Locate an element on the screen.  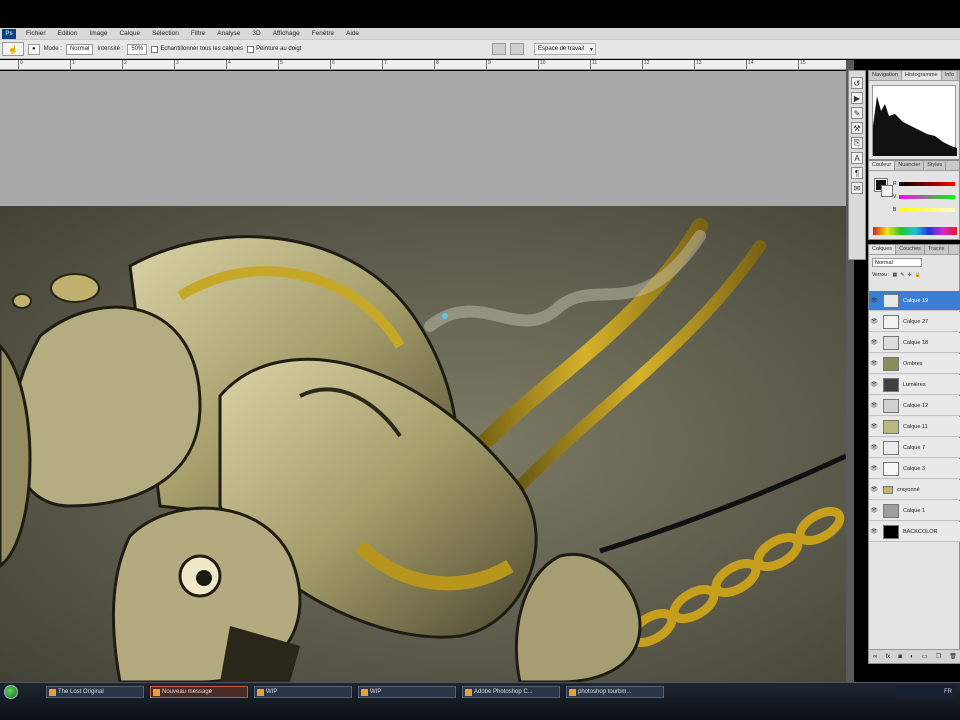
layer-row: 👁 Calque 12 is located at coordinates (914, 406).